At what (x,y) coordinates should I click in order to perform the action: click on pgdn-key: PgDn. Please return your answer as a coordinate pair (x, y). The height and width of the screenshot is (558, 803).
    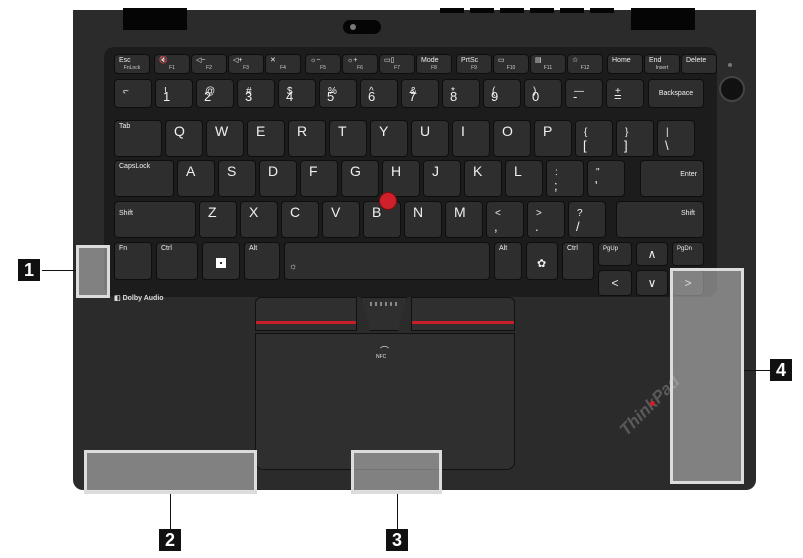
    Looking at the image, I should click on (688, 254).